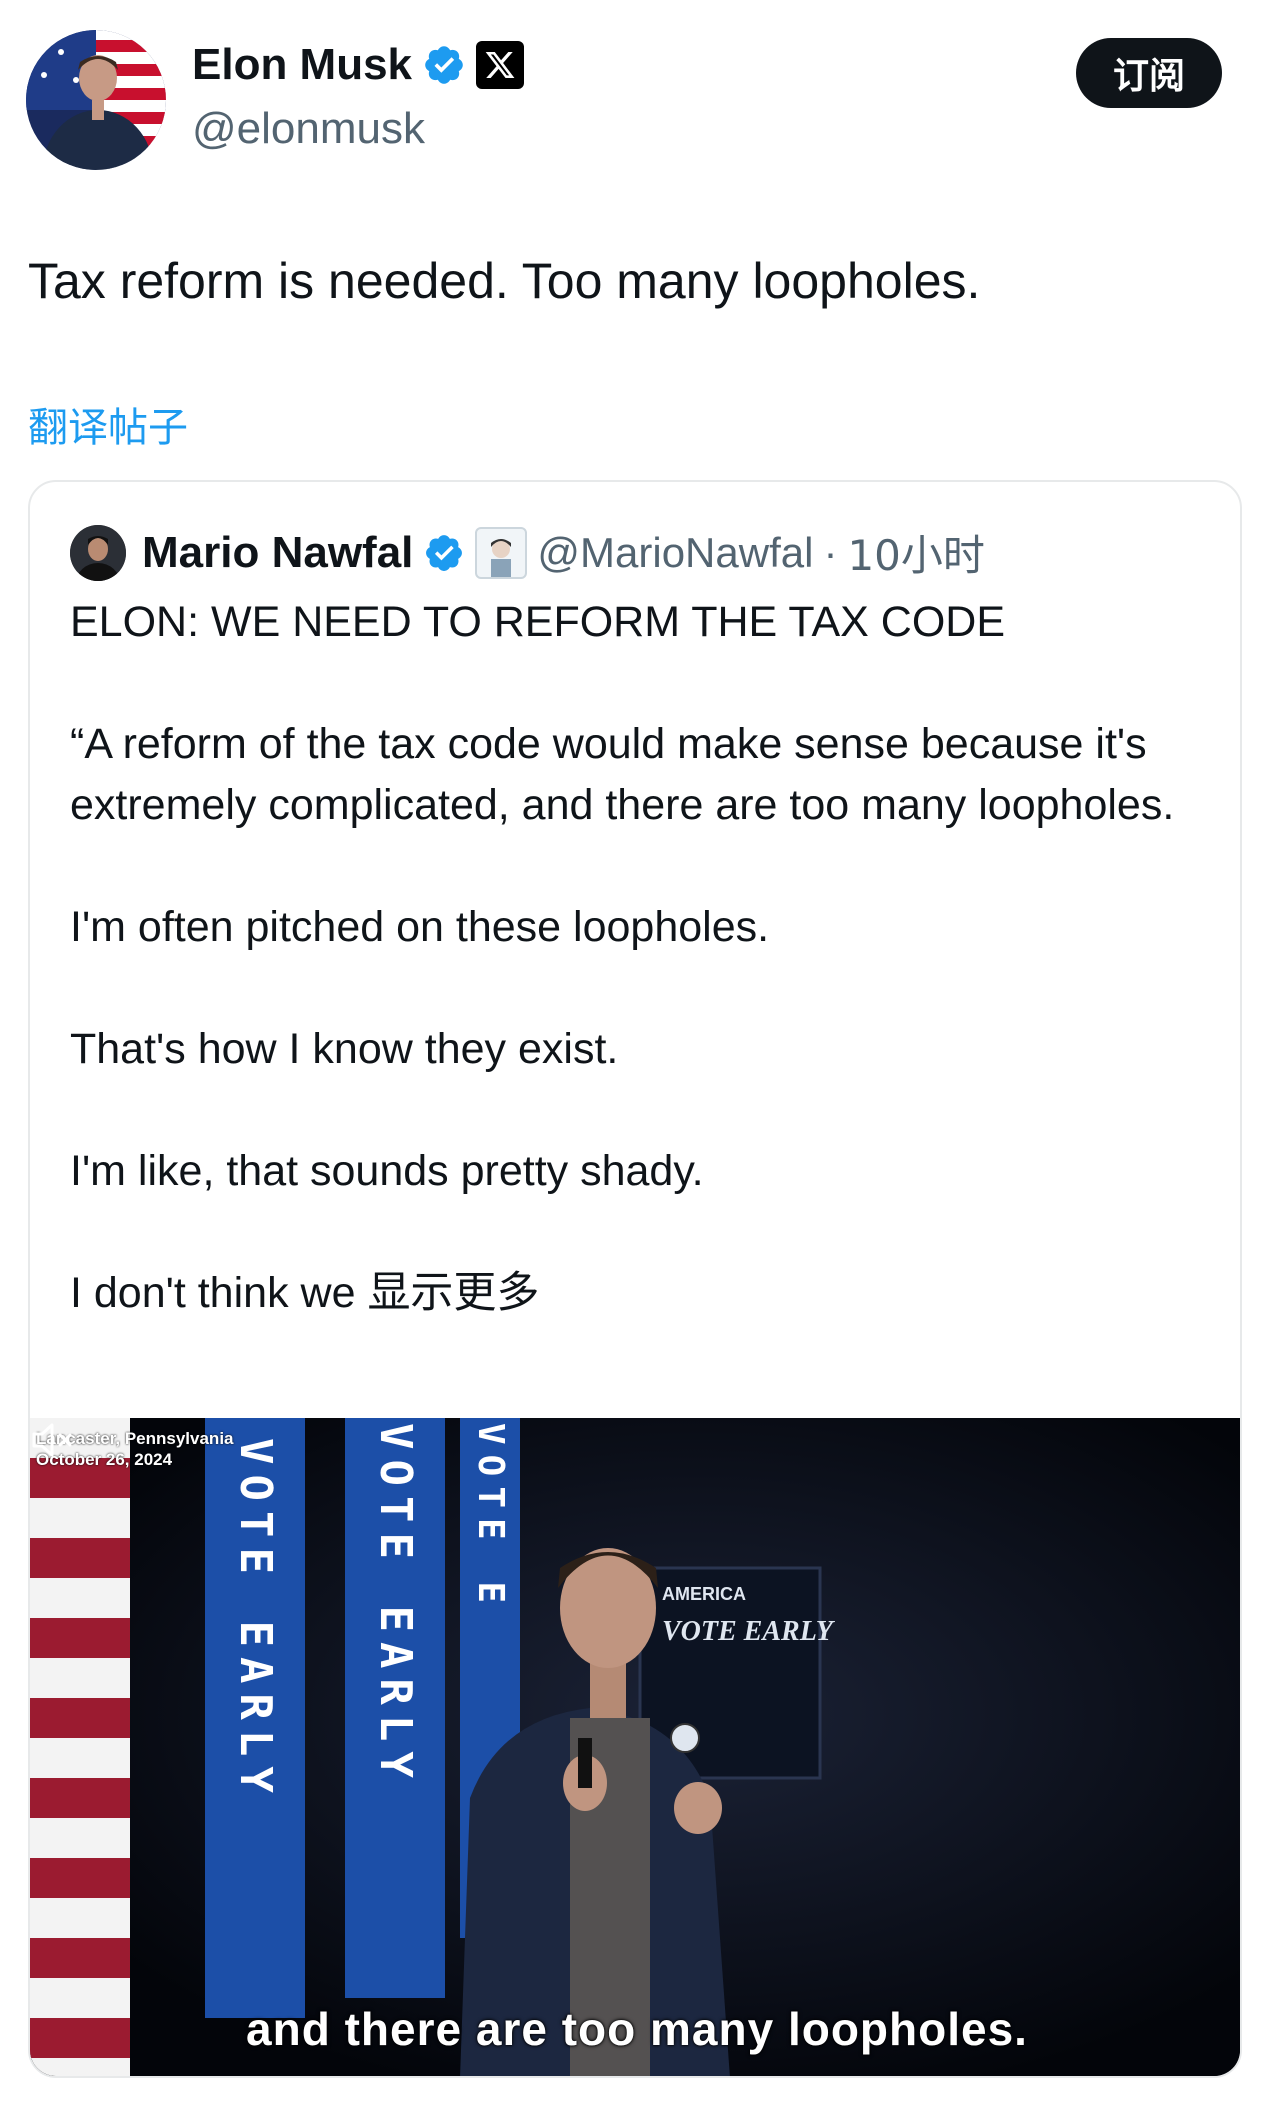  I want to click on author-handle: @elonmusk, so click(308, 129).